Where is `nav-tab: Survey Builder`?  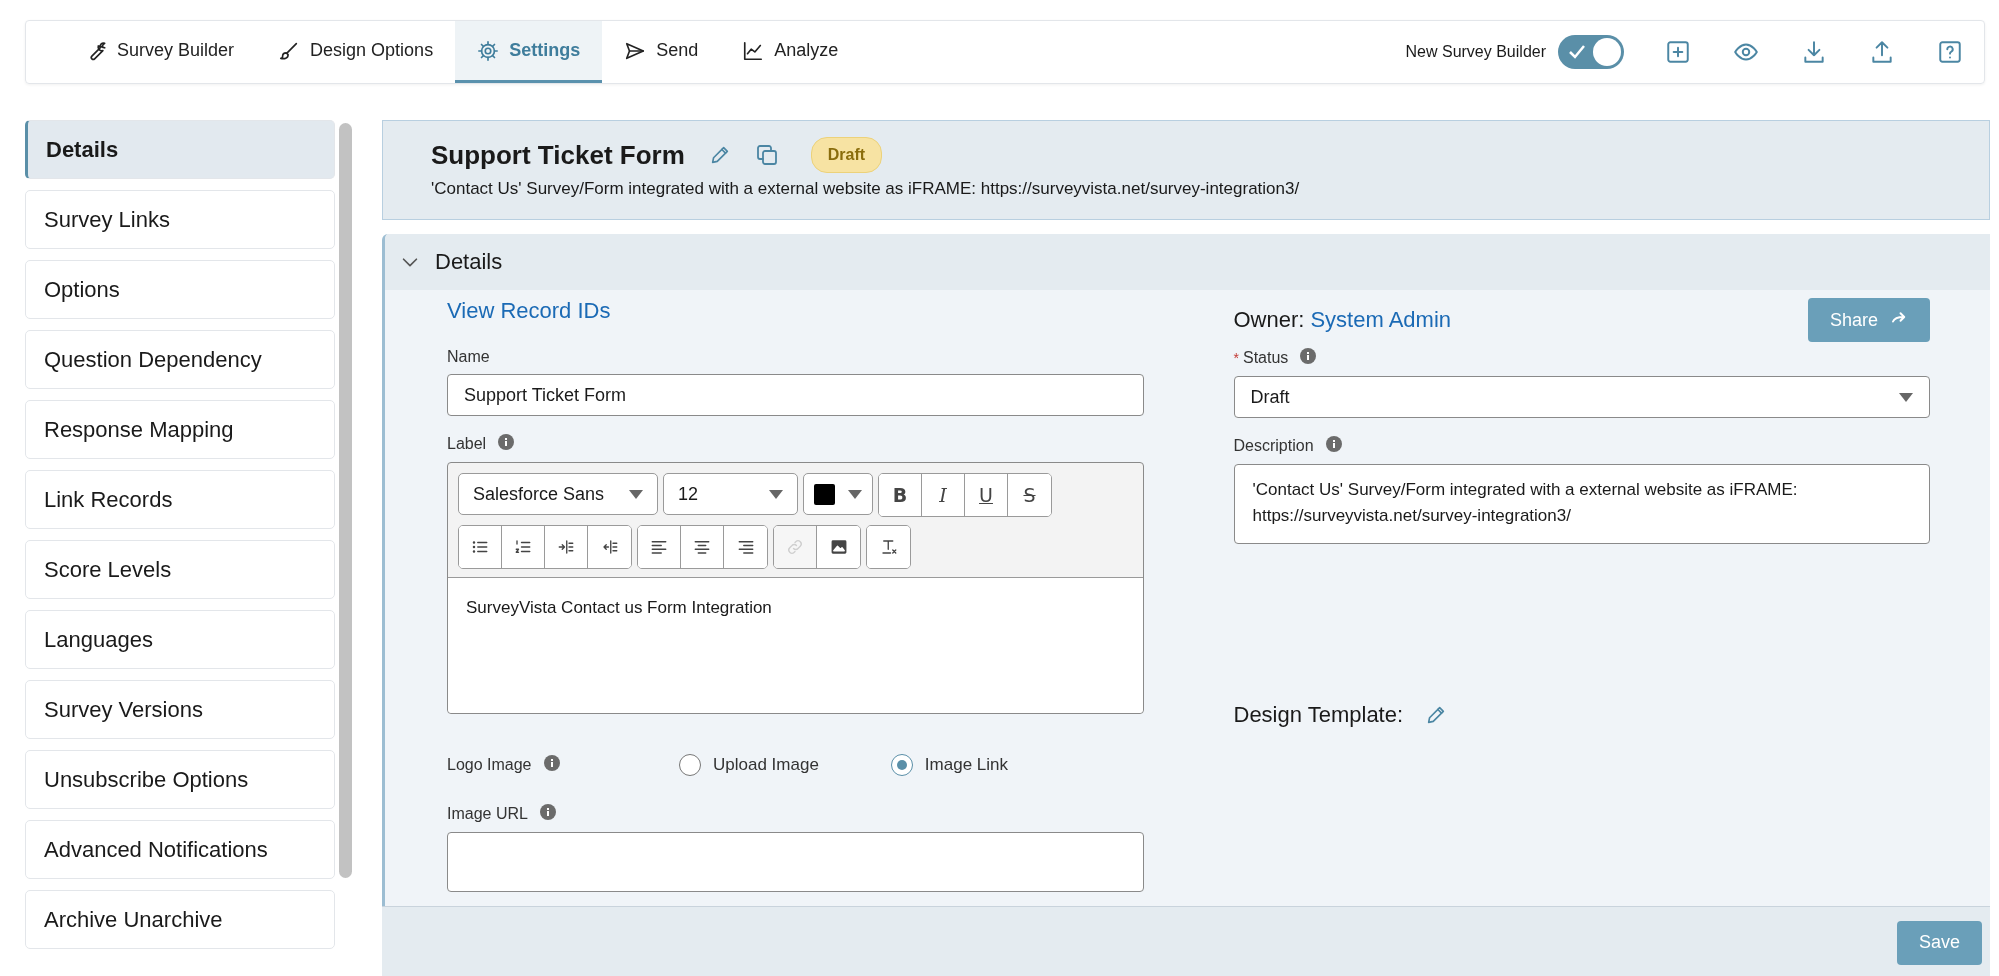
nav-tab: Survey Builder is located at coordinates (160, 52).